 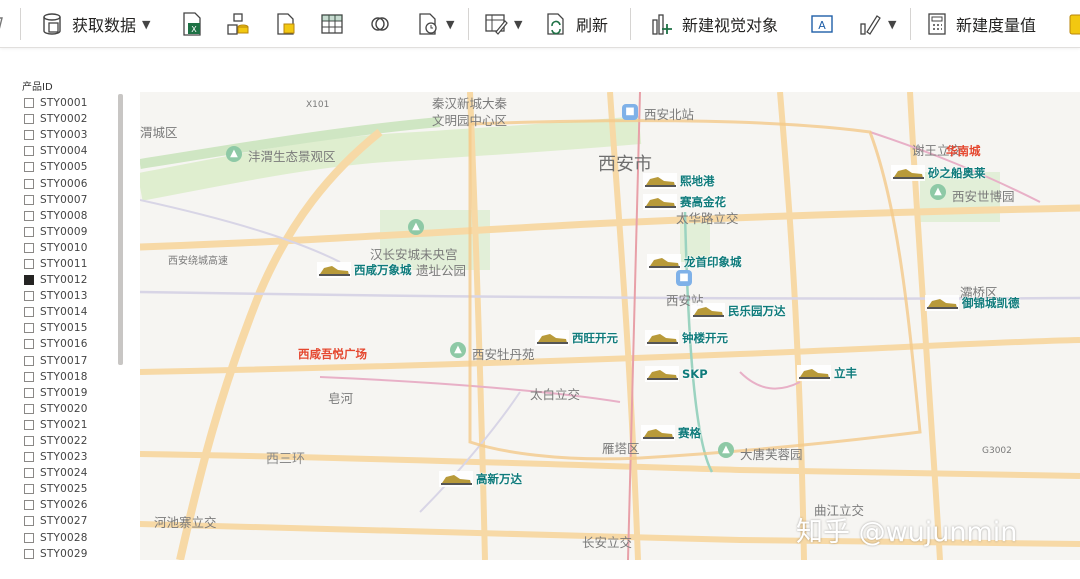 I want to click on transform-data-button: ▼, so click(x=503, y=24).